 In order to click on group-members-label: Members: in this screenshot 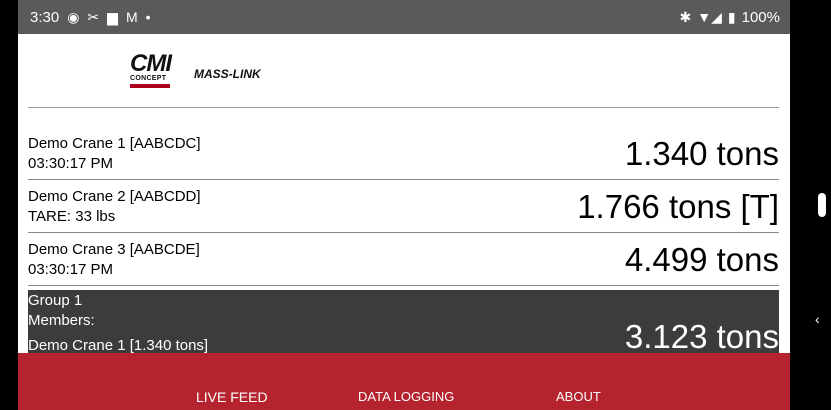, I will do `click(61, 320)`.